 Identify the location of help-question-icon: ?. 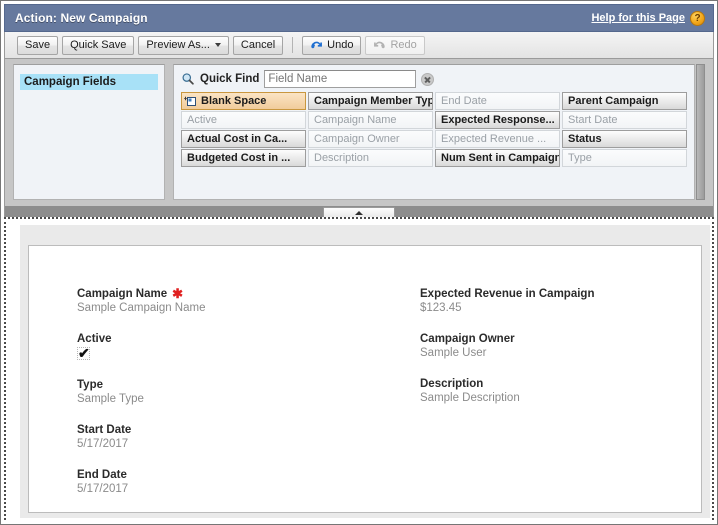
(697, 18).